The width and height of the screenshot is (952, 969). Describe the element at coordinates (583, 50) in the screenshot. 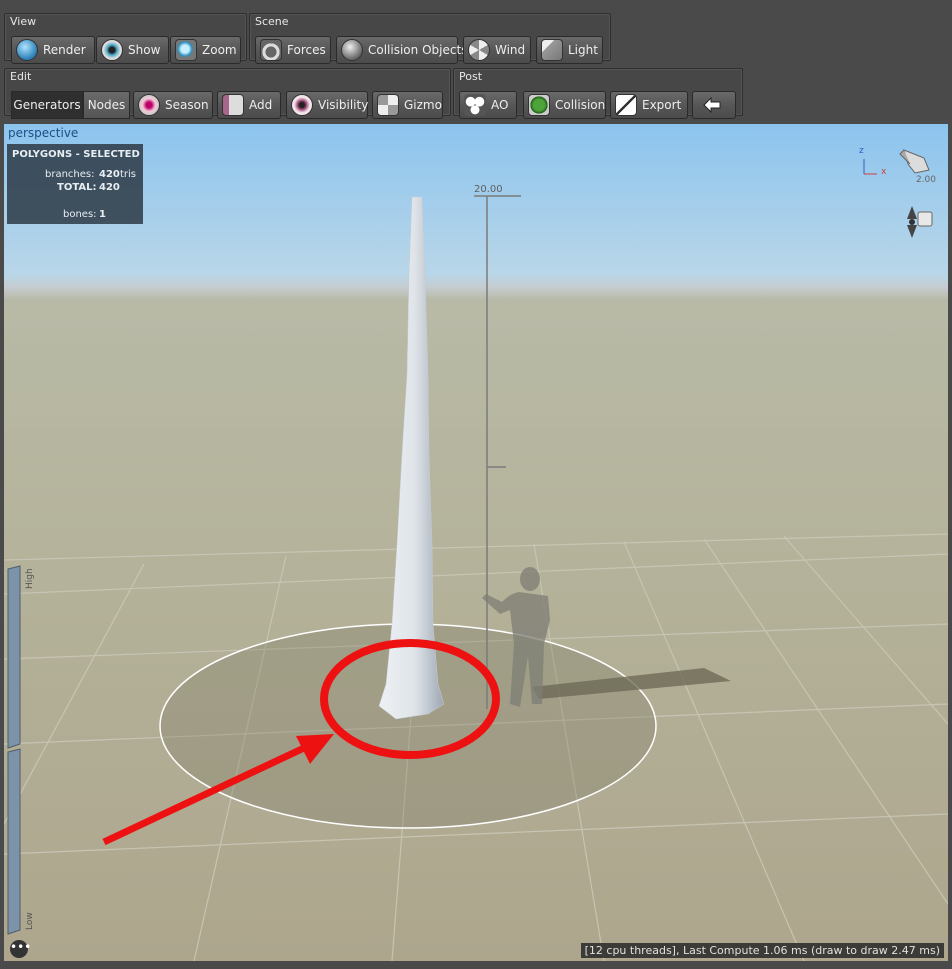

I see `light-button-label: Light` at that location.